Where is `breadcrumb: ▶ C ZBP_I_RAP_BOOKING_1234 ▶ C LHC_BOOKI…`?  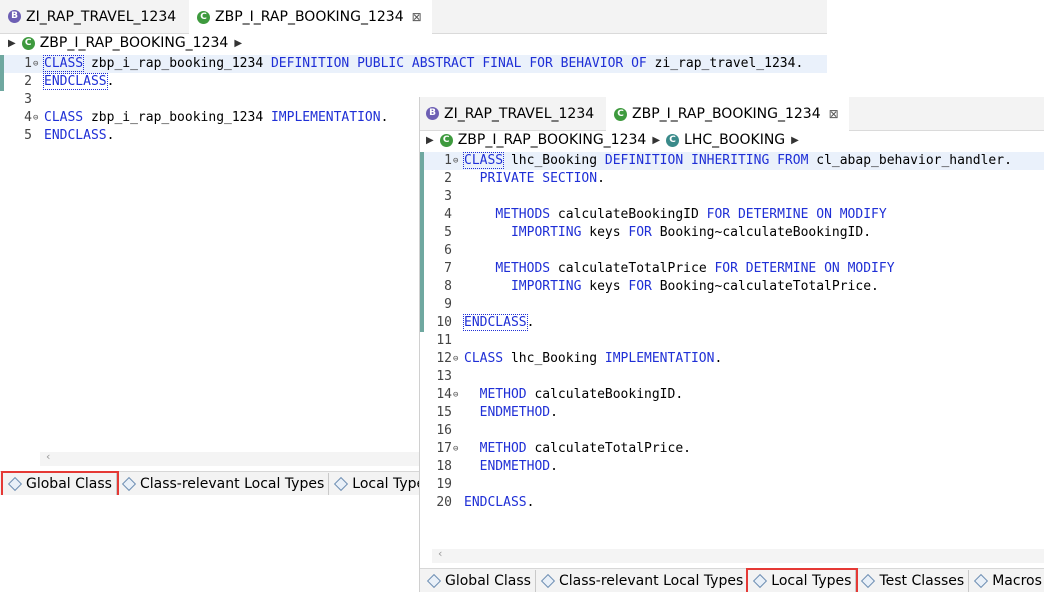 breadcrumb: ▶ C ZBP_I_RAP_BOOKING_1234 ▶ C LHC_BOOKI… is located at coordinates (732, 140).